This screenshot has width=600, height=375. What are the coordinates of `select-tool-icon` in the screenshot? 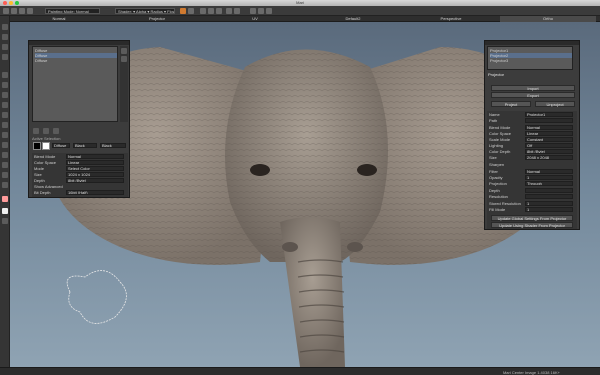 It's located at (5, 27).